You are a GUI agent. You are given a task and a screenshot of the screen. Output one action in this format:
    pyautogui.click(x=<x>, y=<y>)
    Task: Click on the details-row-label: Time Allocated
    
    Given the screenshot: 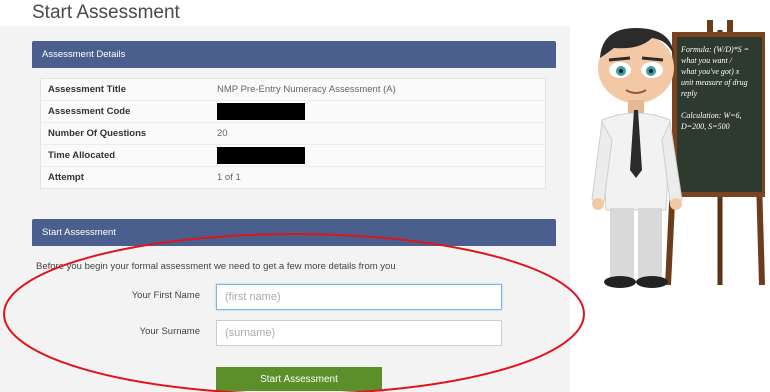 What is the action you would take?
    pyautogui.click(x=125, y=155)
    